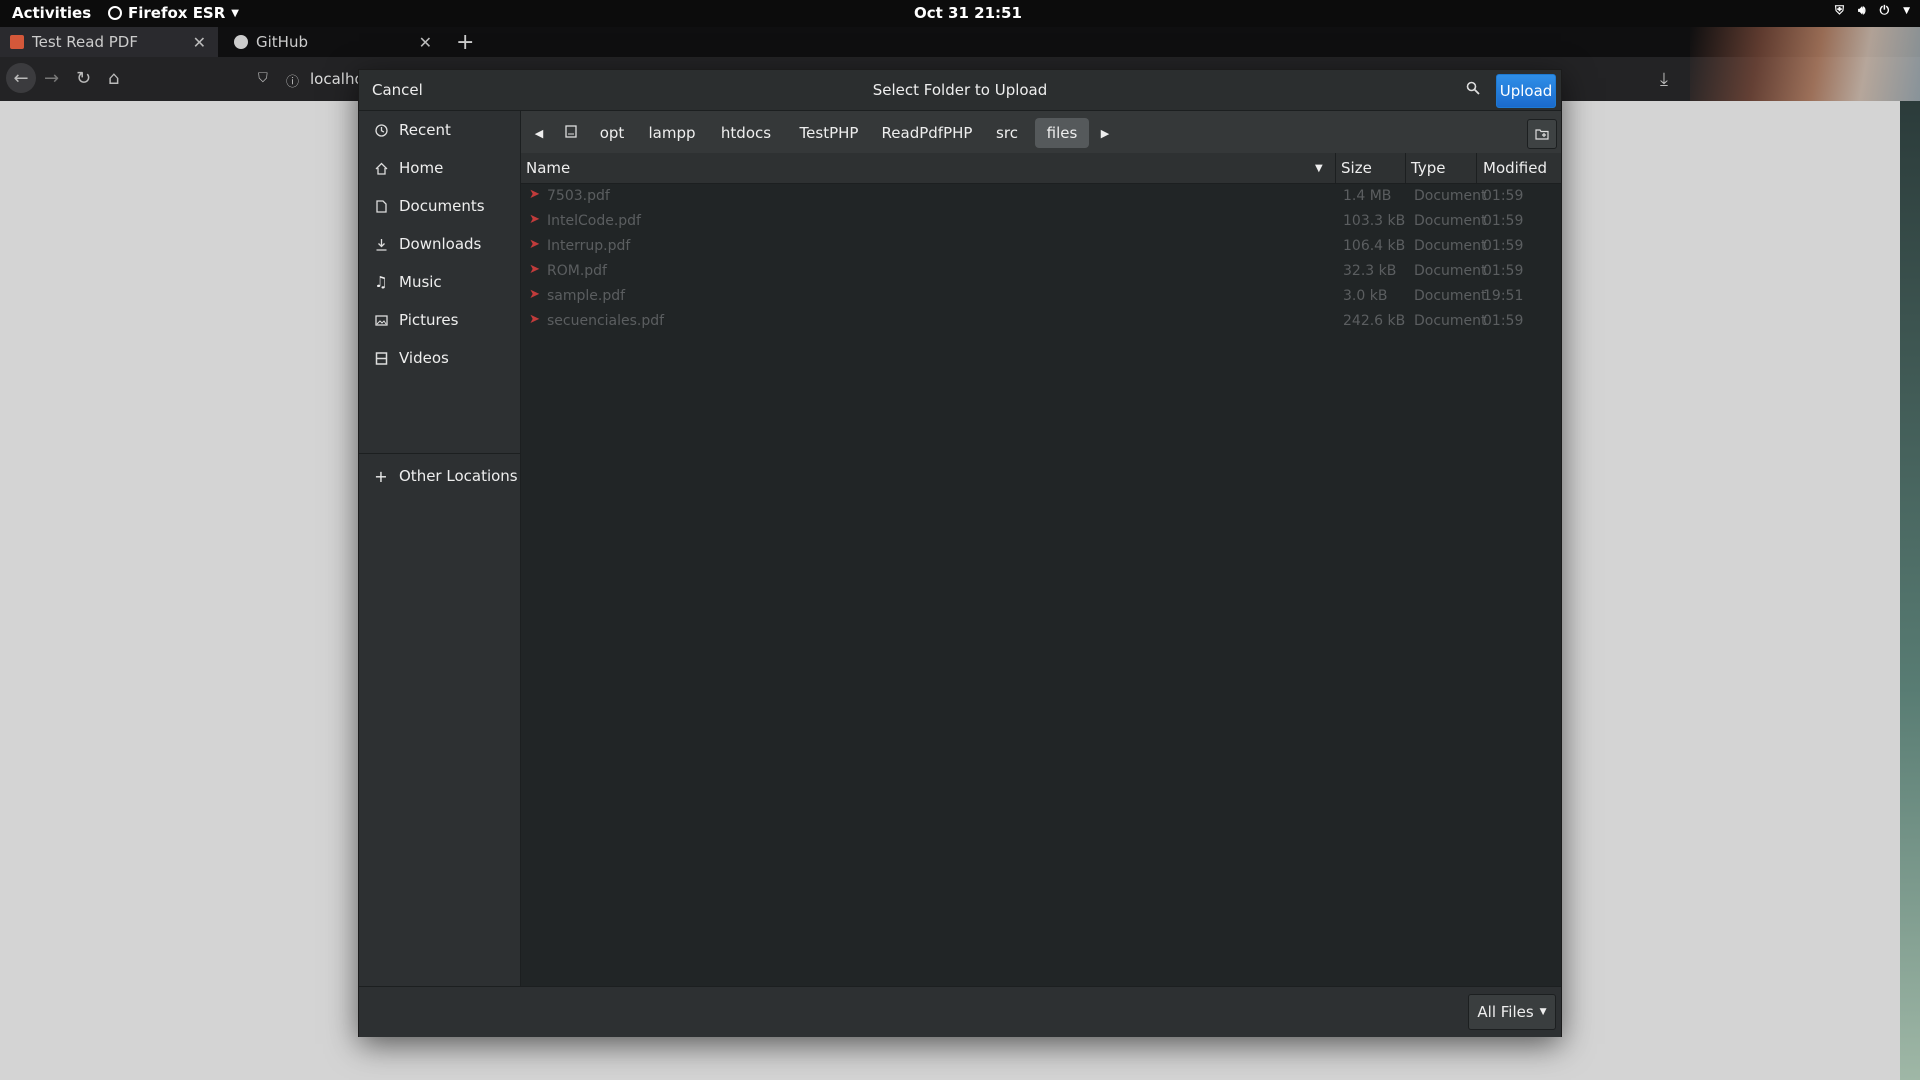  What do you see at coordinates (1356, 168) in the screenshot?
I see `column-size: Size` at bounding box center [1356, 168].